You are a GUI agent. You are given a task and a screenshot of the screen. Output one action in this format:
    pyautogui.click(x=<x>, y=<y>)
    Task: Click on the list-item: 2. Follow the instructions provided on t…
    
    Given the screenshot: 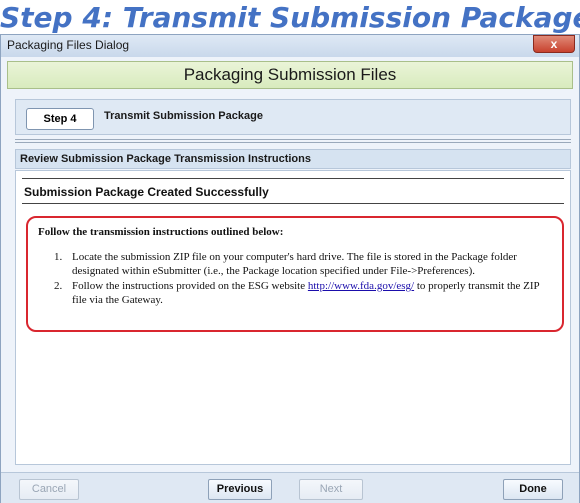 What is the action you would take?
    pyautogui.click(x=295, y=293)
    